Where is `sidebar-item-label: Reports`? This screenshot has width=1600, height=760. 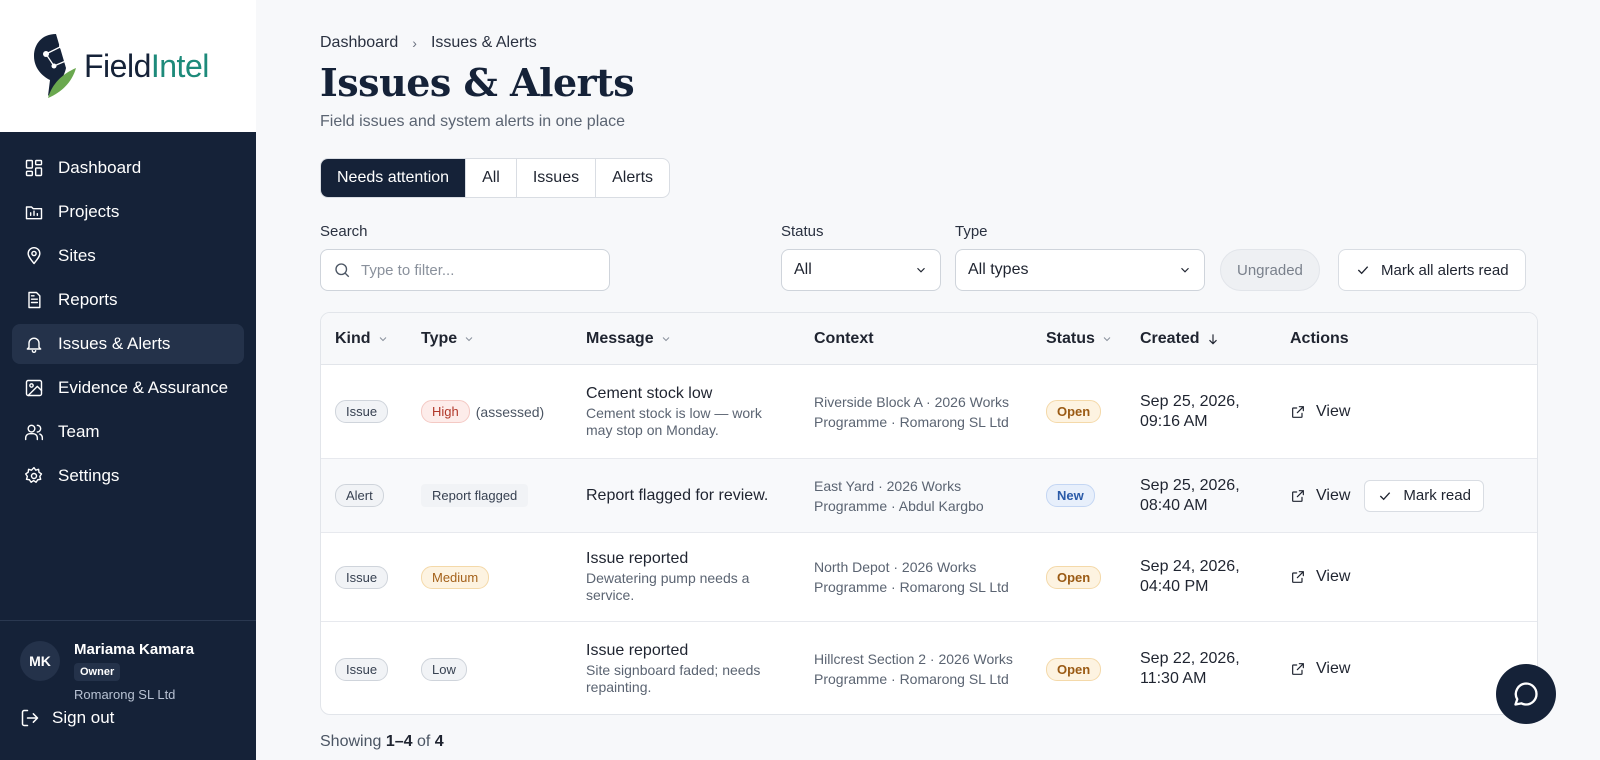 sidebar-item-label: Reports is located at coordinates (88, 299).